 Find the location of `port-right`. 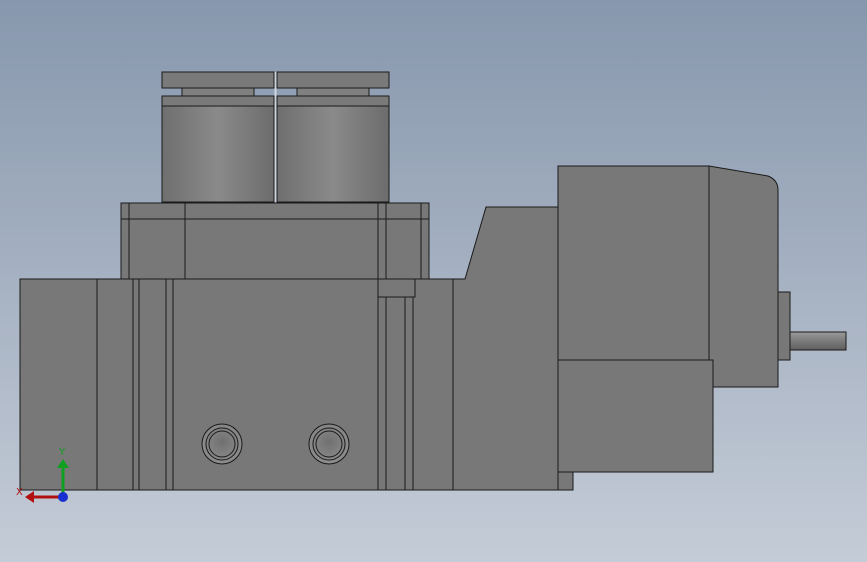

port-right is located at coordinates (329, 444).